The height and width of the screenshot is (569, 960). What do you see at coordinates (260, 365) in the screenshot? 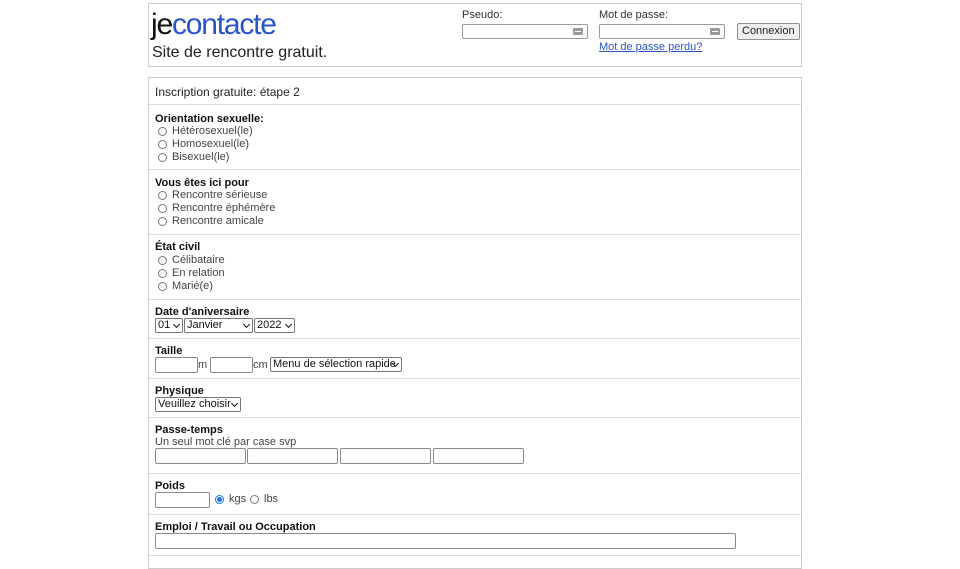
I see `unit-cm: cm` at bounding box center [260, 365].